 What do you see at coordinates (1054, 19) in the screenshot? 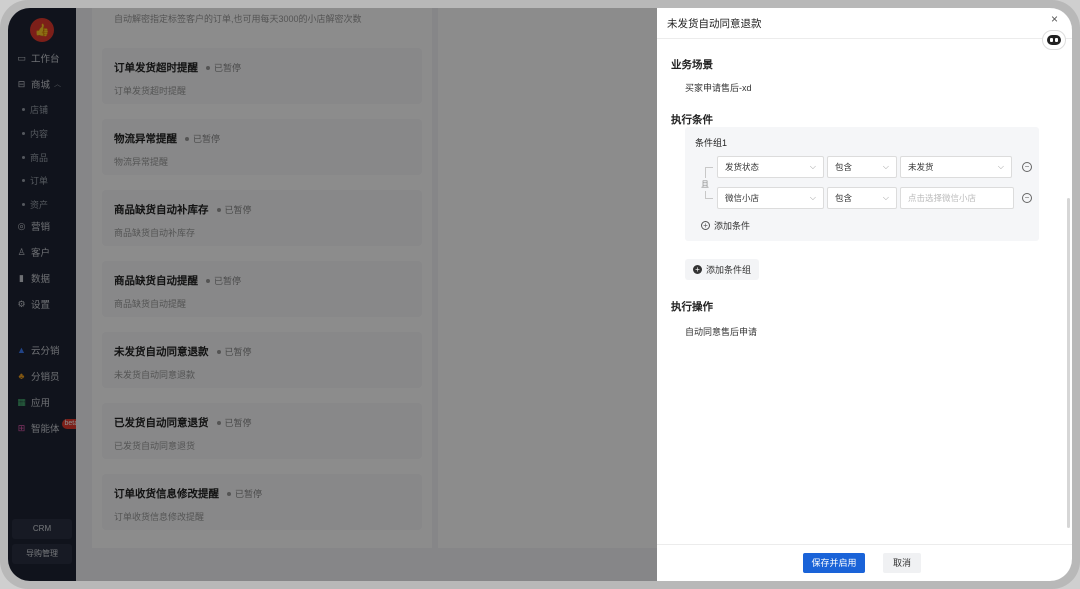
I see `close-icon: ×` at bounding box center [1054, 19].